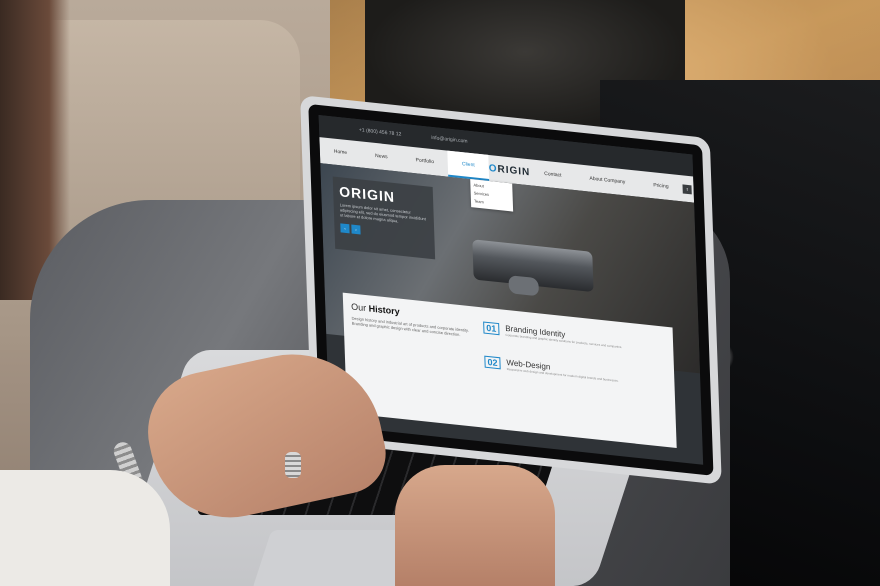 The image size is (880, 586). Describe the element at coordinates (607, 180) in the screenshot. I see `nav-about: About Company` at that location.